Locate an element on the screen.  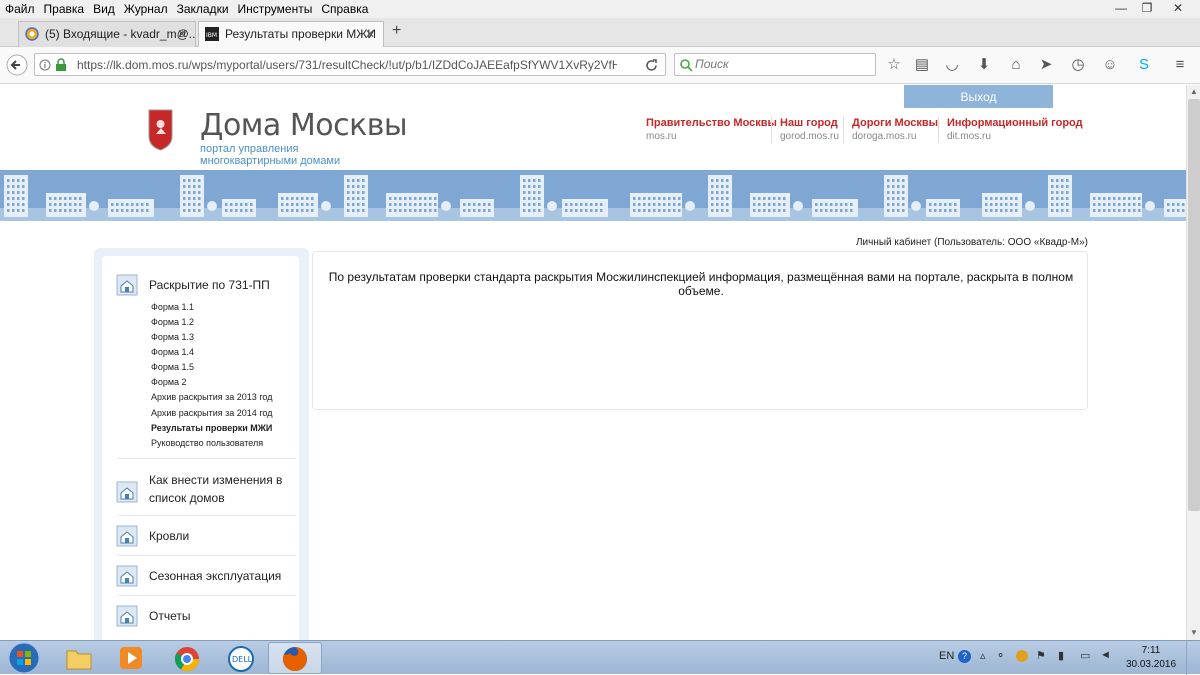
firefox-icon is located at coordinates (294, 659).